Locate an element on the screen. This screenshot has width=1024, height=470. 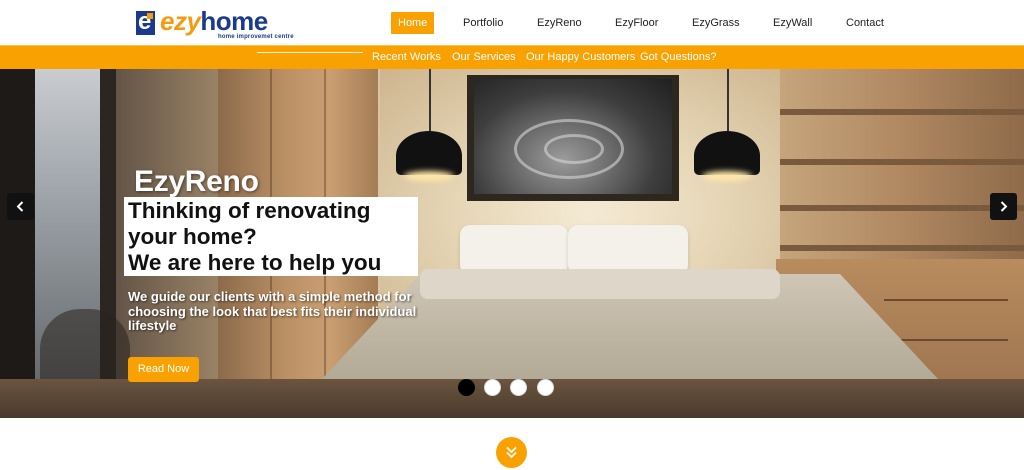
double-chevron-down-icon is located at coordinates (511, 452).